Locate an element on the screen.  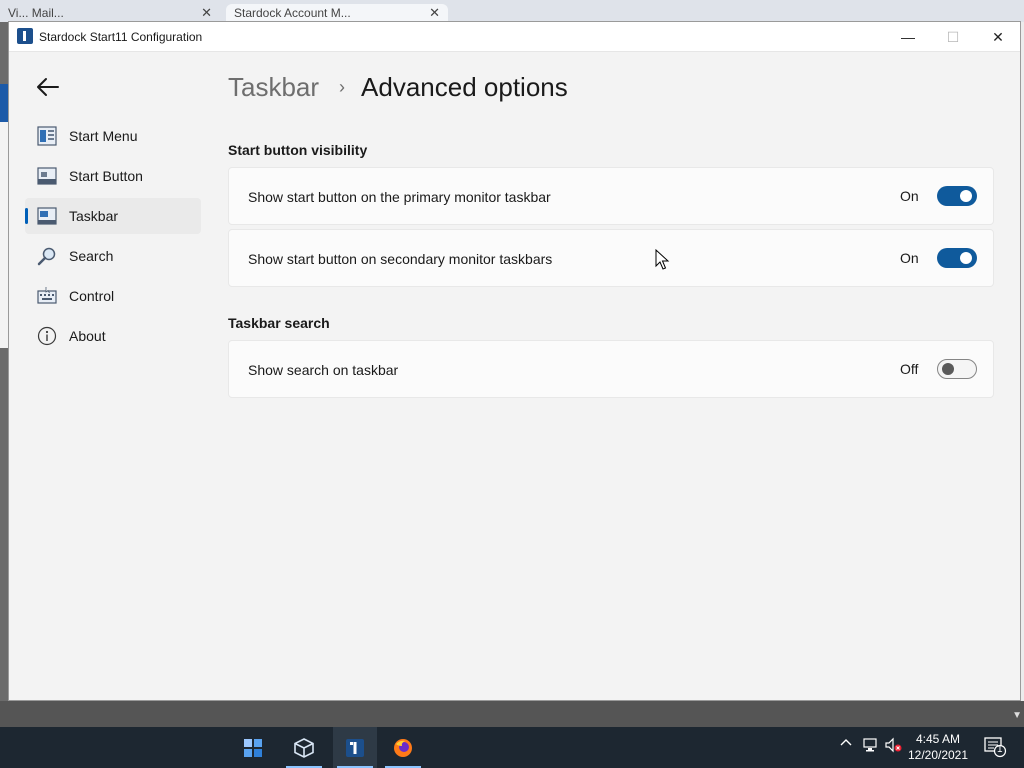
sidebar-item-label: Control is located at coordinates (92, 296).